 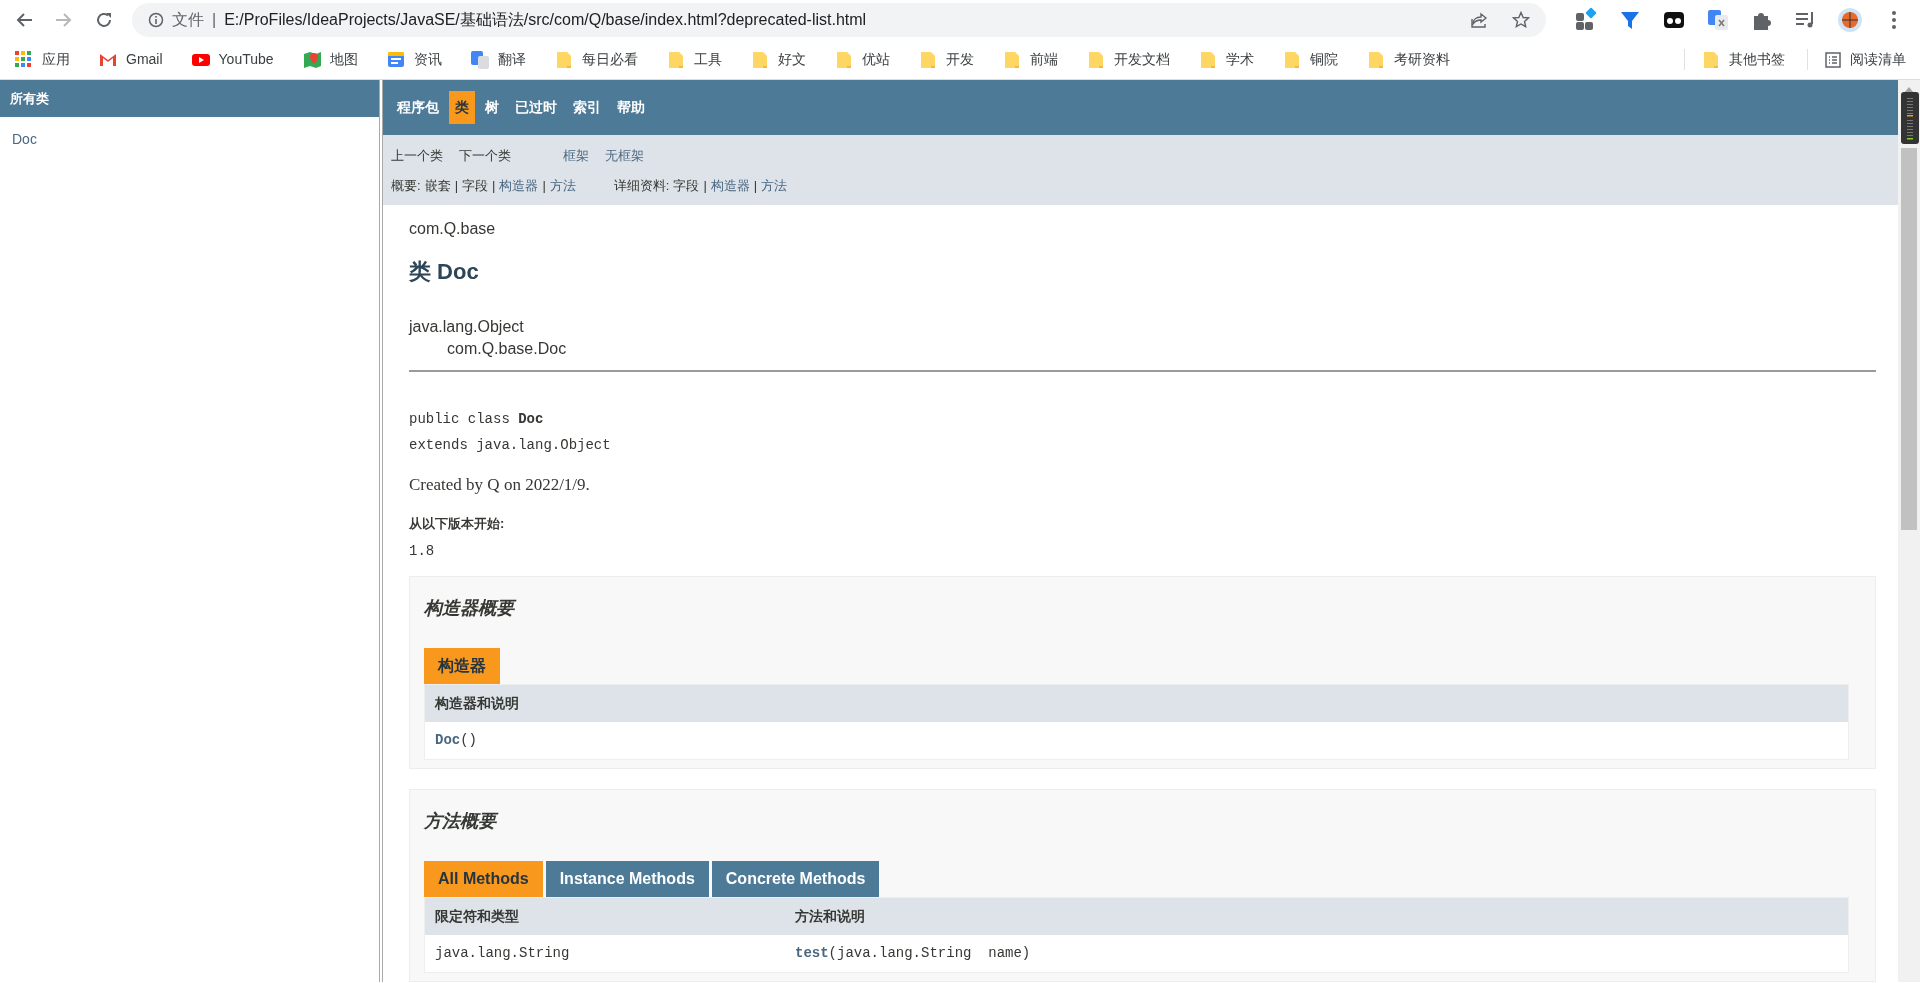 What do you see at coordinates (812, 953) in the screenshot?
I see `method-link: test` at bounding box center [812, 953].